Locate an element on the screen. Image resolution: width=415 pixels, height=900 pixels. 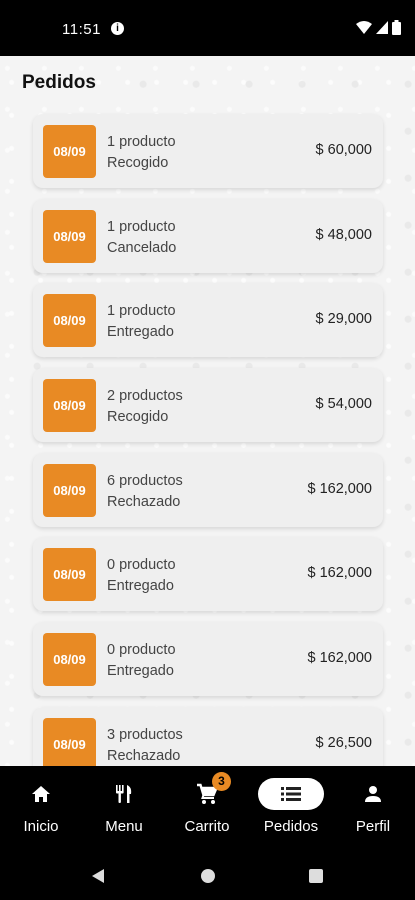
person-icon is located at coordinates (373, 794).